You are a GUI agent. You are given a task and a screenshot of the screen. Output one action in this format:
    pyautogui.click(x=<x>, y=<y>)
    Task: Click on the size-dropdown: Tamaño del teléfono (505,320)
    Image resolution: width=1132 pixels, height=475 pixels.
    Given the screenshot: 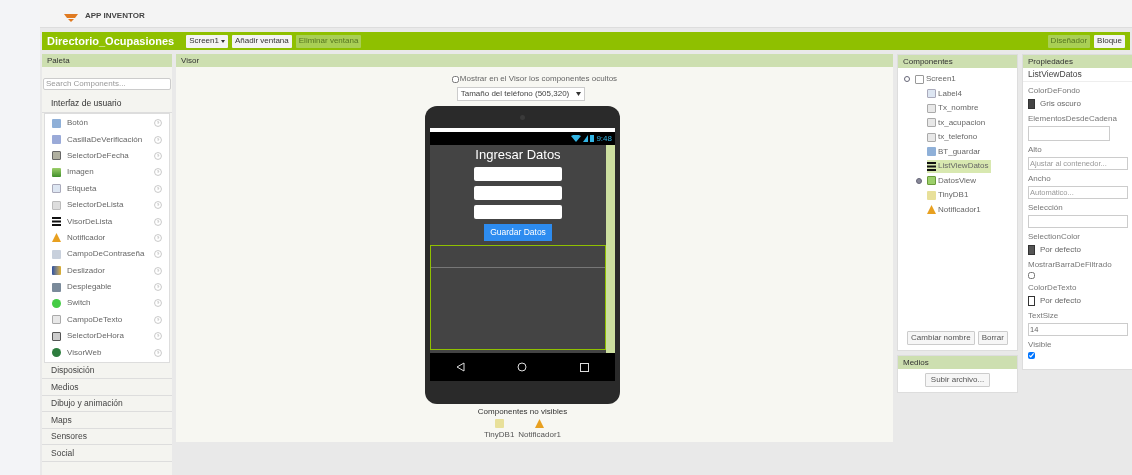 What is the action you would take?
    pyautogui.click(x=521, y=94)
    